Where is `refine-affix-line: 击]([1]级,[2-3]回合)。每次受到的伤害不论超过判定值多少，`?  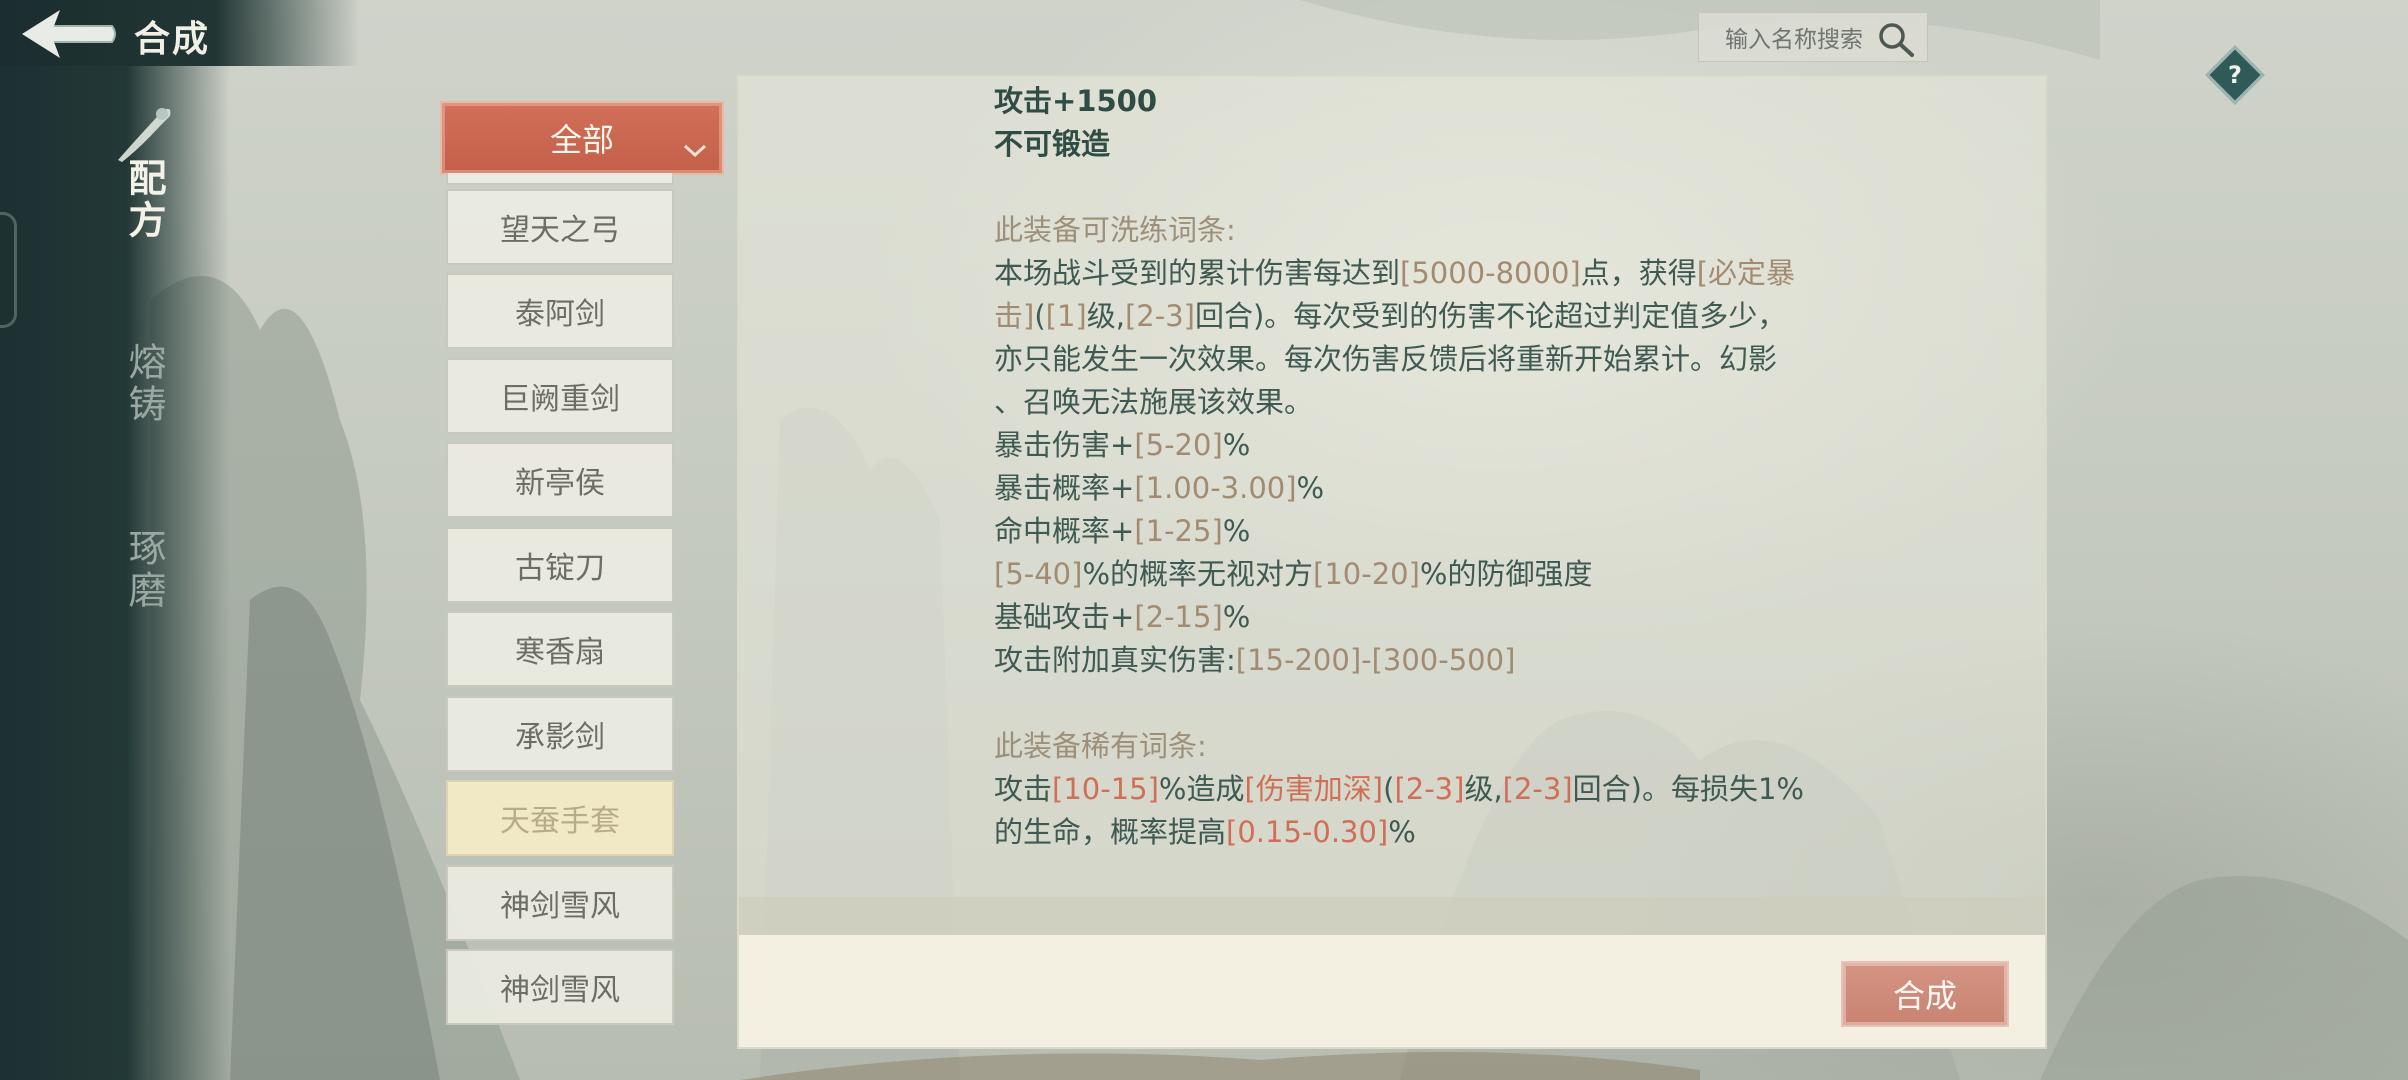 refine-affix-line: 击]([1]级,[2-3]回合)。每次受到的伤害不论超过判定值多少， is located at coordinates (1404, 316).